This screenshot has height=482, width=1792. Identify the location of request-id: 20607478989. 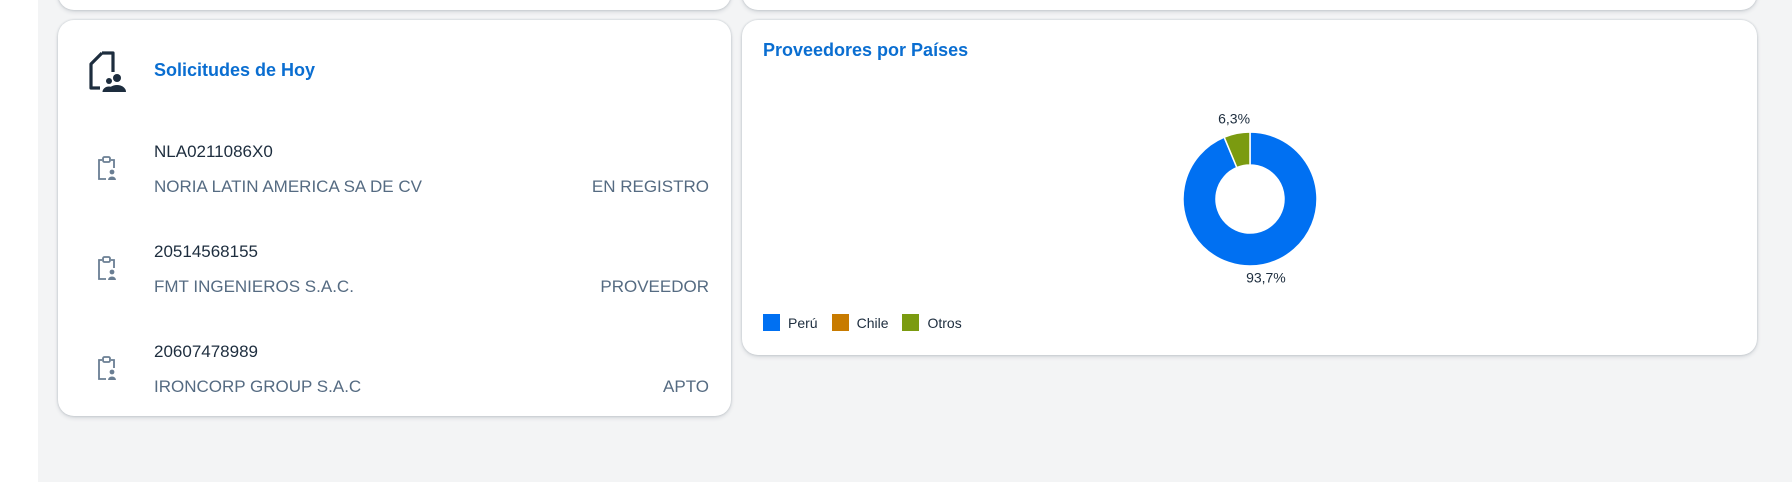
(206, 351).